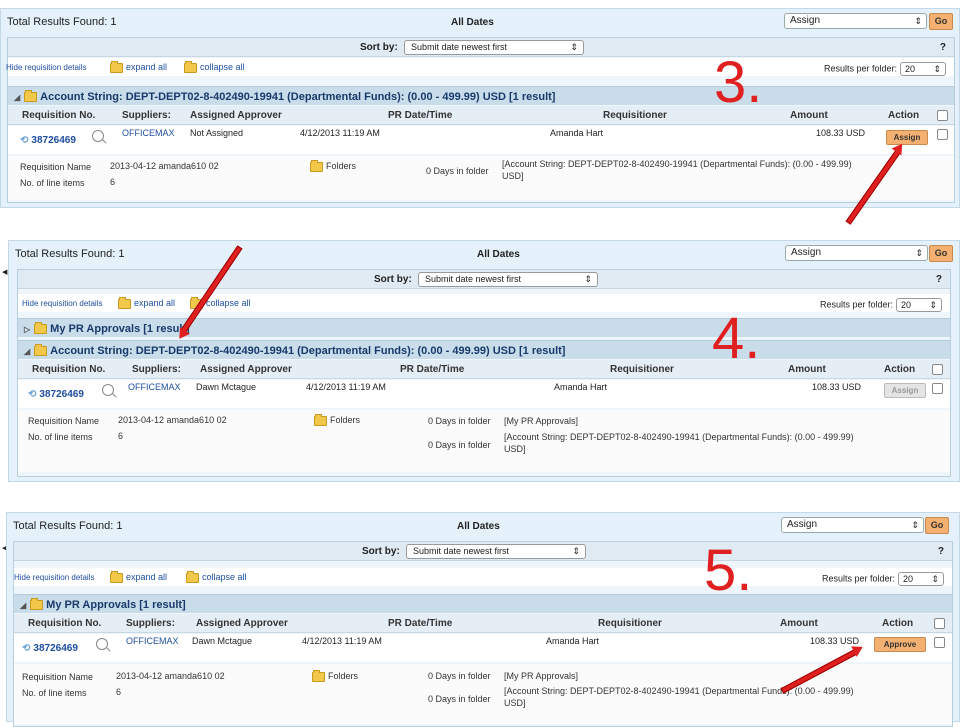 This screenshot has width=960, height=727. What do you see at coordinates (346, 387) in the screenshot?
I see `pr-date-value: 4/12/2013 11:19 AM` at bounding box center [346, 387].